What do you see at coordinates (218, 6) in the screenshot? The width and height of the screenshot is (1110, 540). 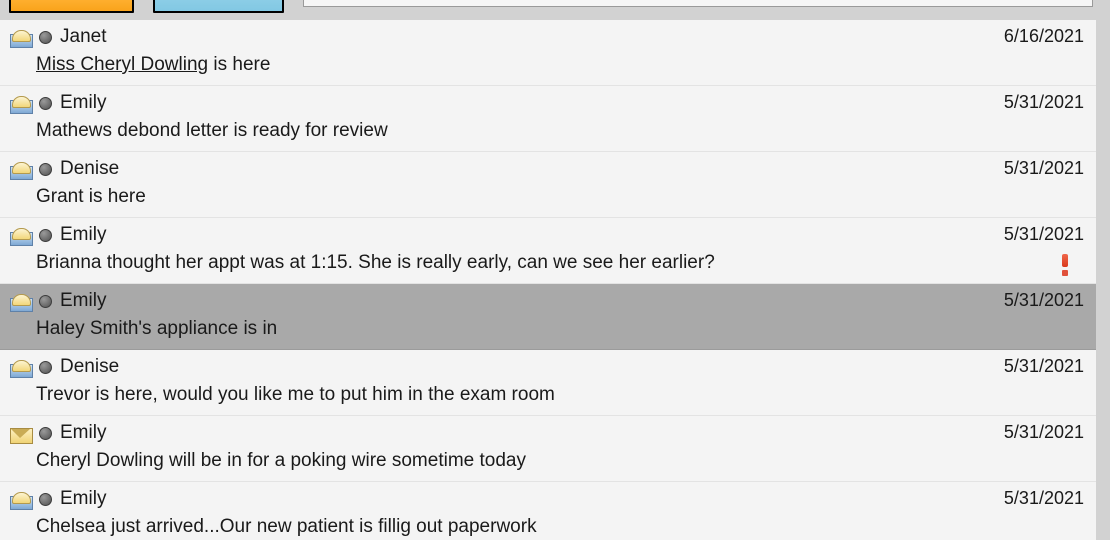 I see `toolbar-button-secondary` at bounding box center [218, 6].